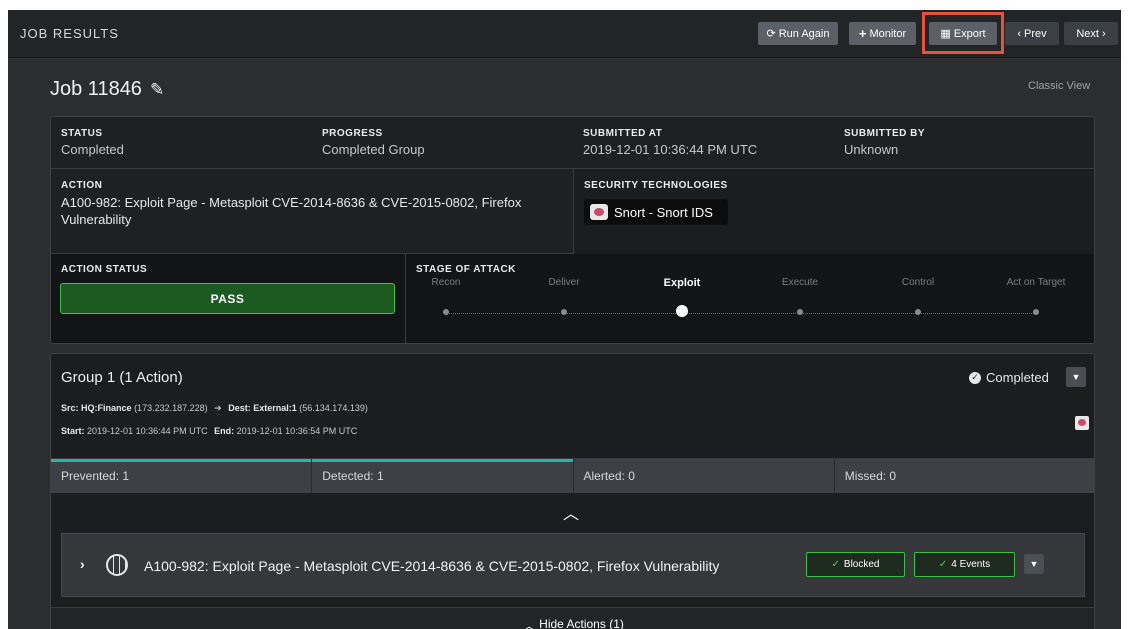 The height and width of the screenshot is (629, 1128). I want to click on stage-of-attack-label: STAGE OF ATTACK, so click(466, 269).